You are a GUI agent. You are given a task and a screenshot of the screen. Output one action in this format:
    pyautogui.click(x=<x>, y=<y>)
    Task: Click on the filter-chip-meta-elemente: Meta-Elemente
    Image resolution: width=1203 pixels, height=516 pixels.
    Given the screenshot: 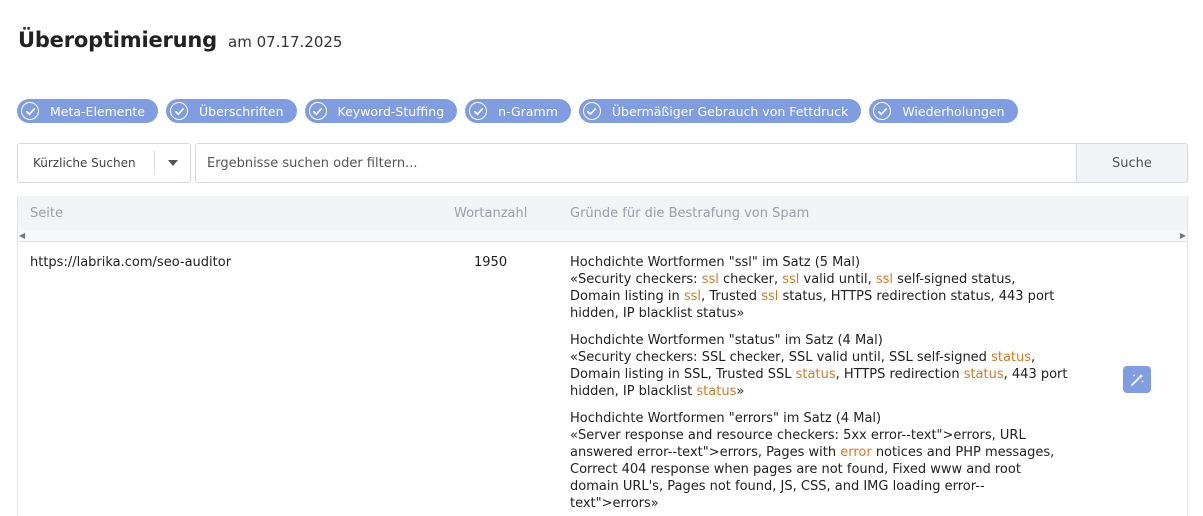 What is the action you would take?
    pyautogui.click(x=87, y=111)
    